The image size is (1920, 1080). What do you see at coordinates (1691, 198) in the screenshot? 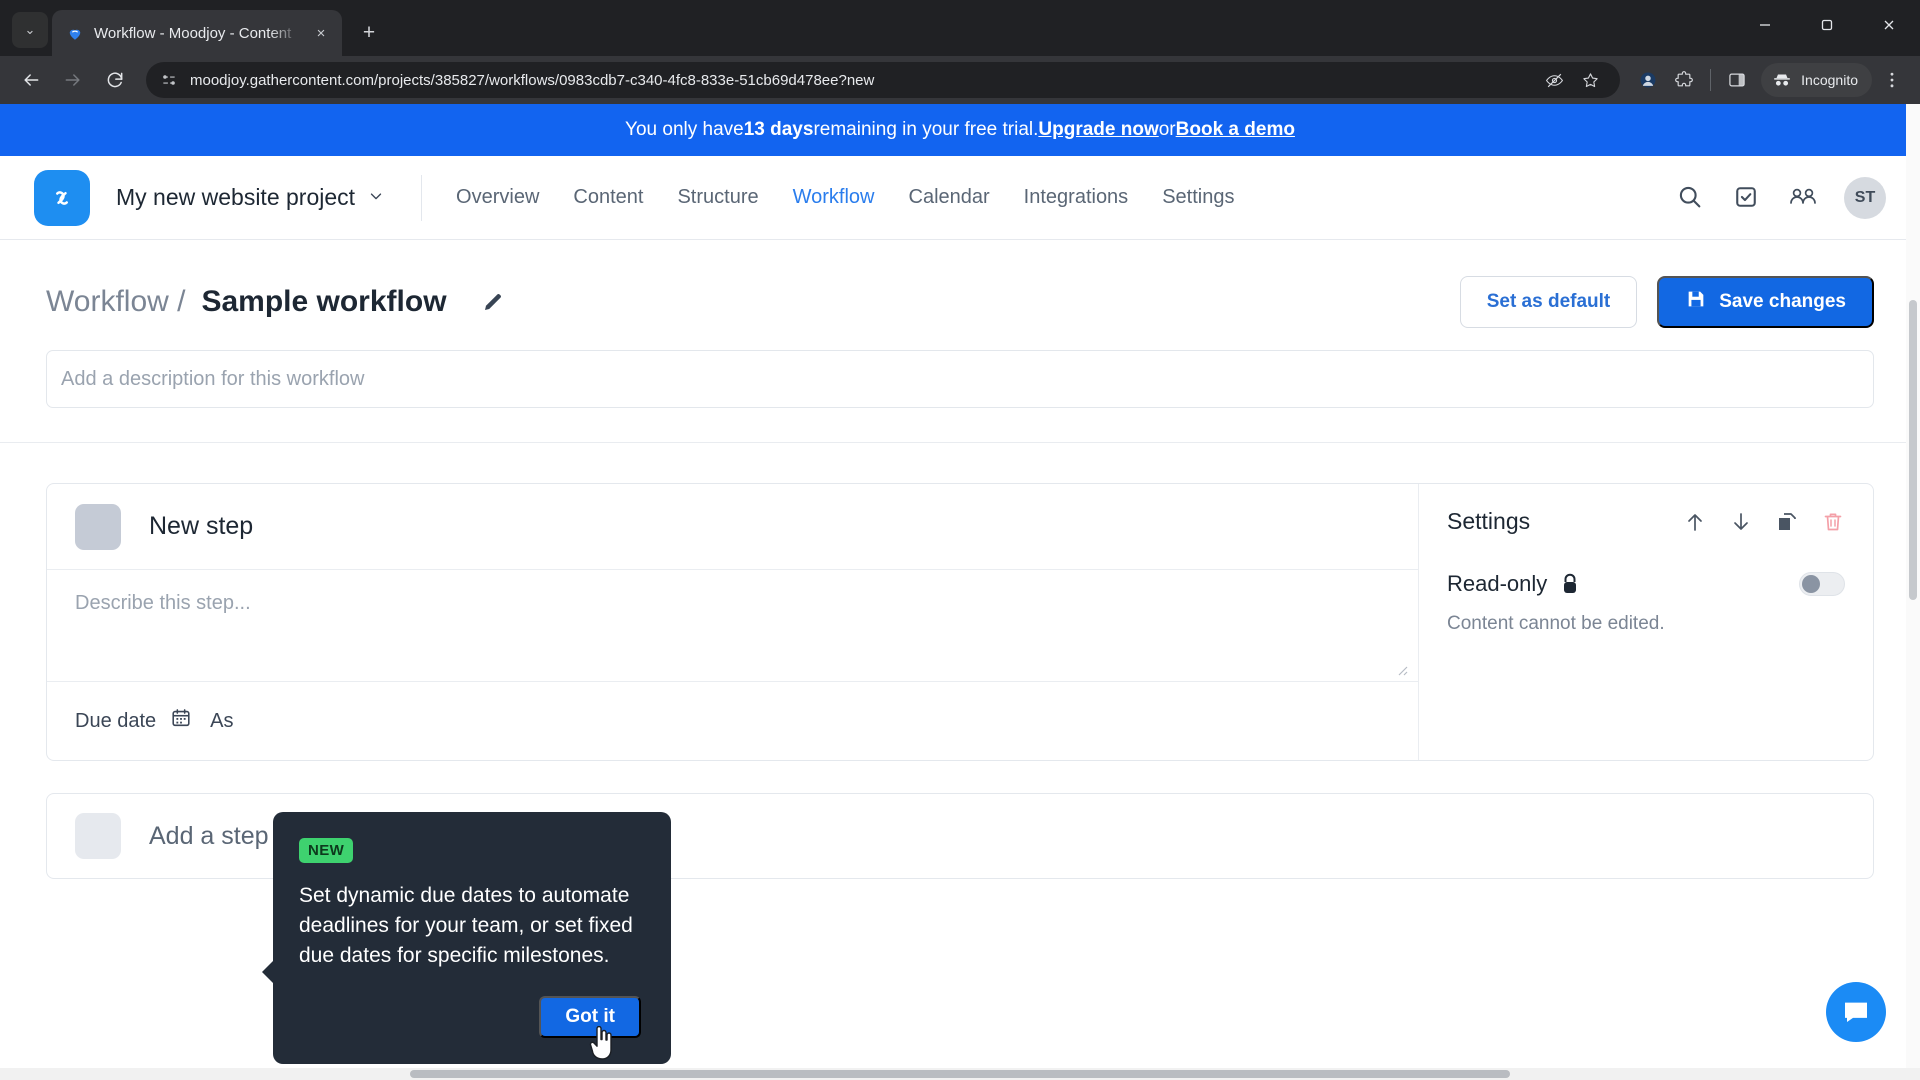
I see `search-icon` at bounding box center [1691, 198].